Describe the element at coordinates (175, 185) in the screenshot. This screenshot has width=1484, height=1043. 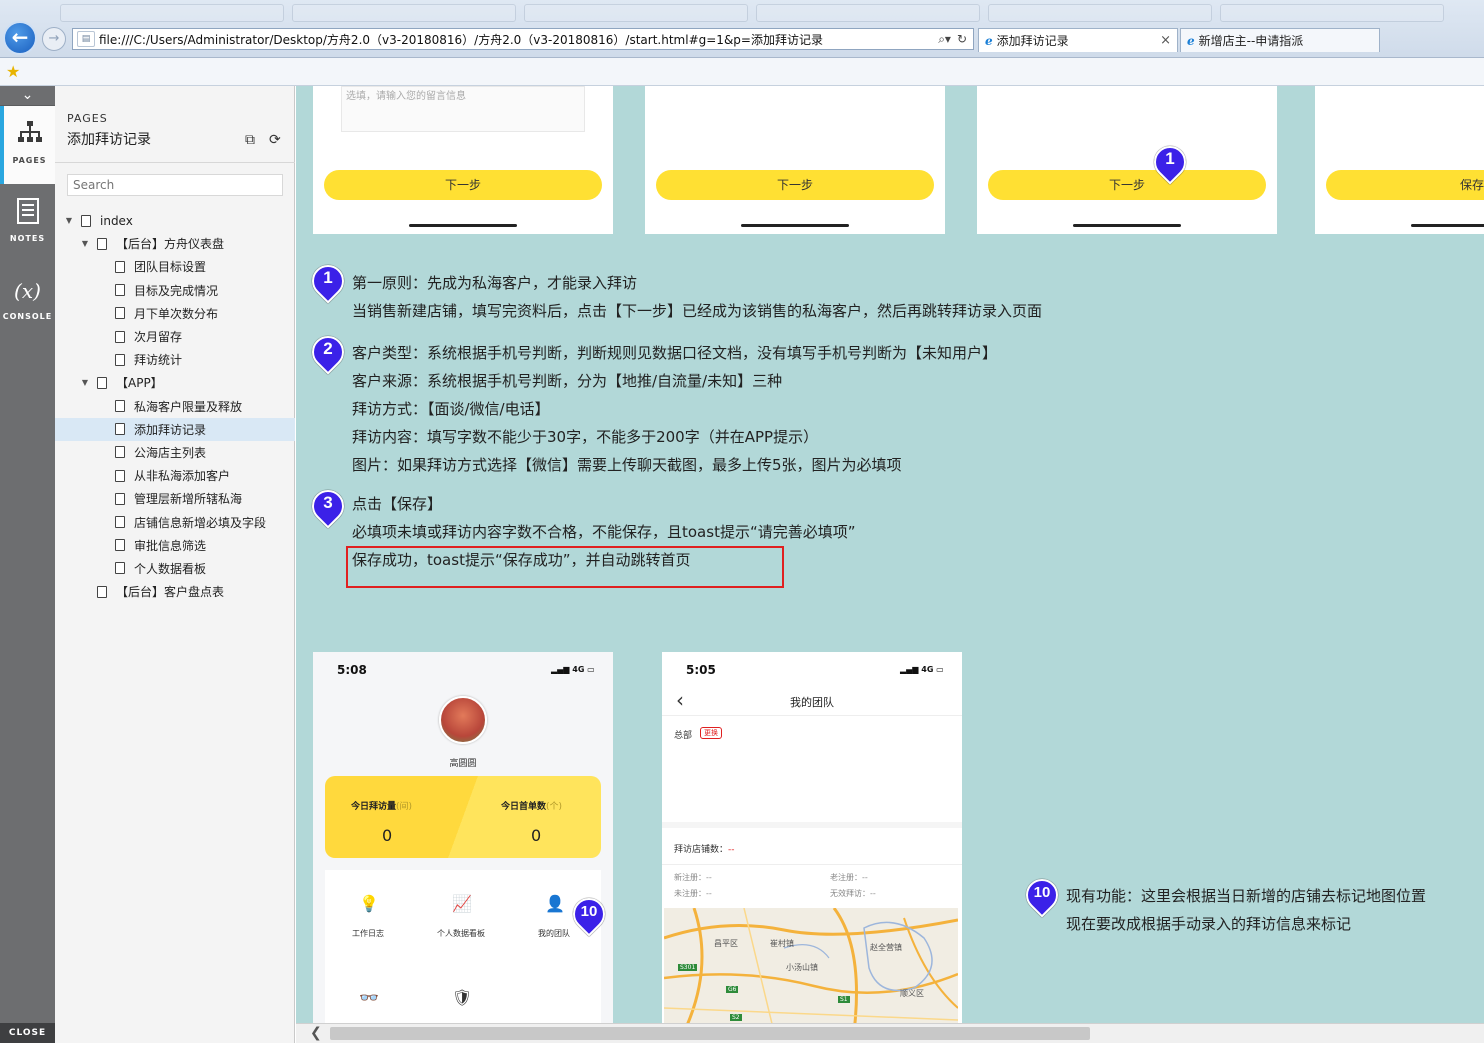
I see `search-input` at that location.